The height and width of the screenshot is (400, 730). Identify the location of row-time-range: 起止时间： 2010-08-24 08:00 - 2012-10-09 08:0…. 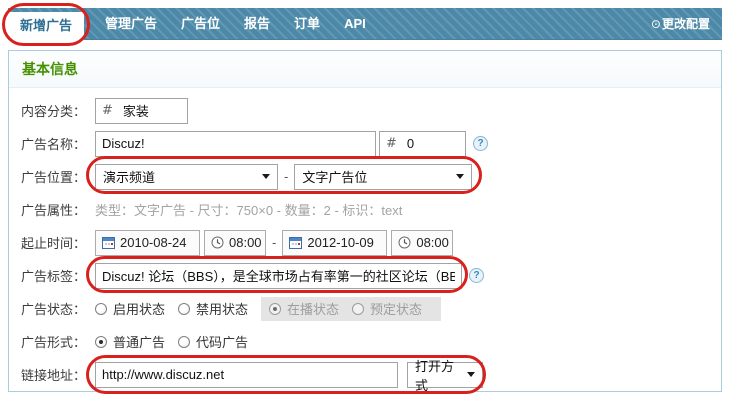
(365, 242).